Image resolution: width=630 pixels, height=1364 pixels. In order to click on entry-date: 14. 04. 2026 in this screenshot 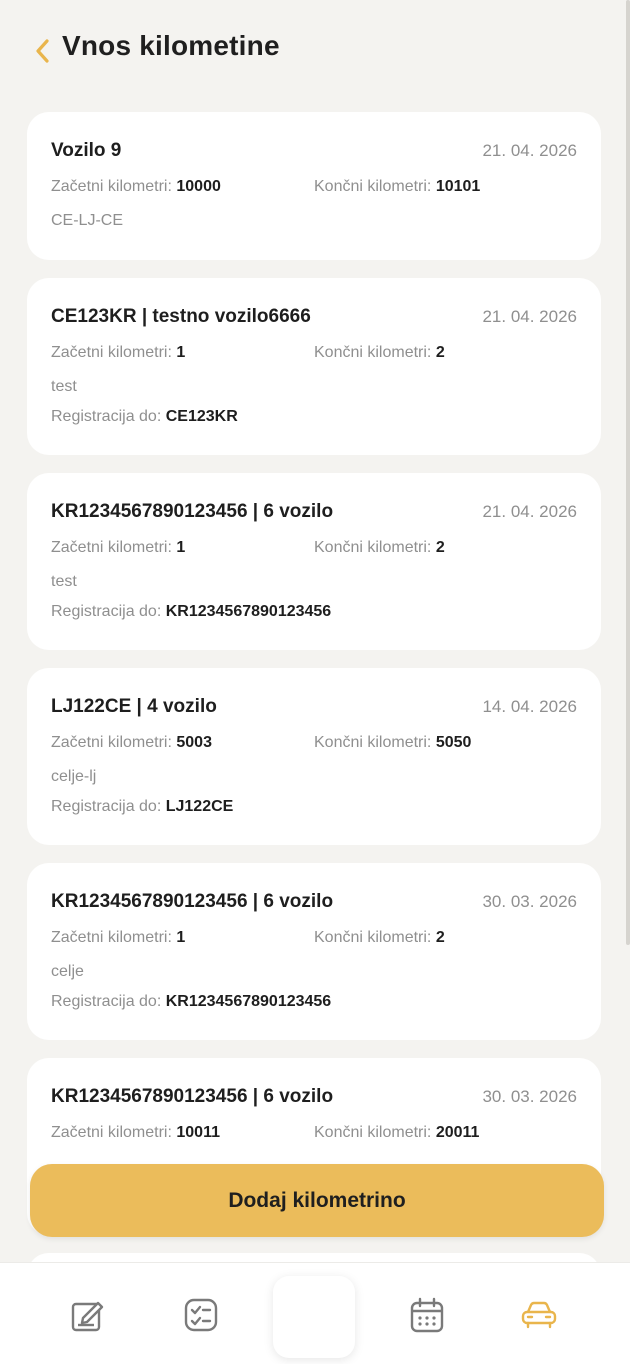, I will do `click(529, 706)`.